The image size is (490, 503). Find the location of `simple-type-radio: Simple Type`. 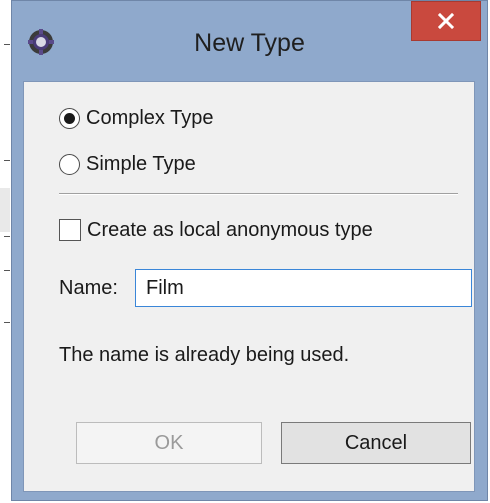

simple-type-radio: Simple Type is located at coordinates (127, 164).